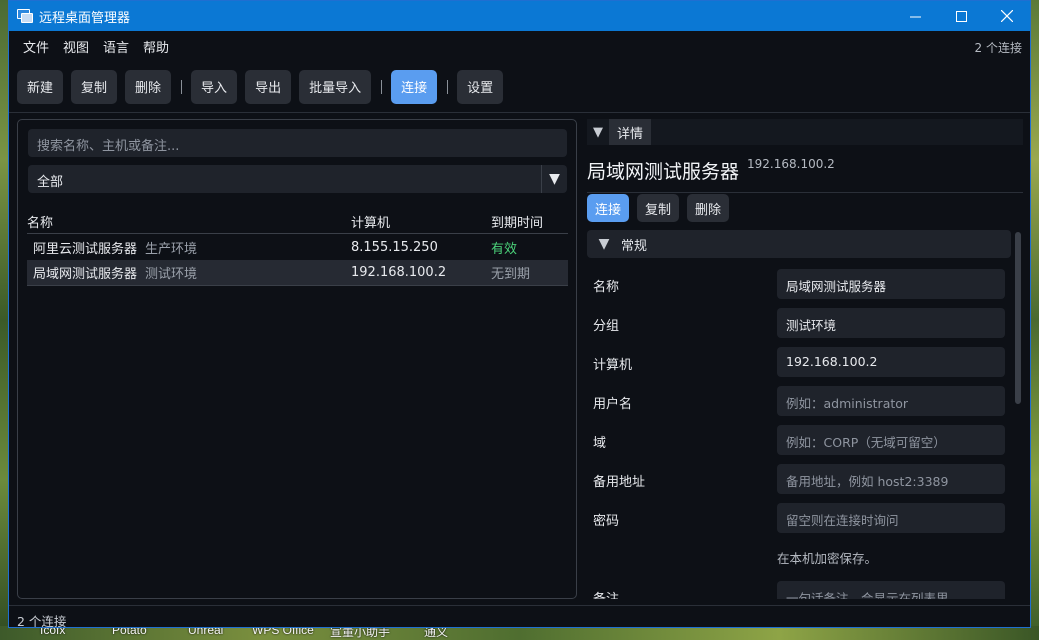 This screenshot has height=640, width=1039. Describe the element at coordinates (805, 132) in the screenshot. I see `detail-tab-bar: ▼ 详情` at that location.